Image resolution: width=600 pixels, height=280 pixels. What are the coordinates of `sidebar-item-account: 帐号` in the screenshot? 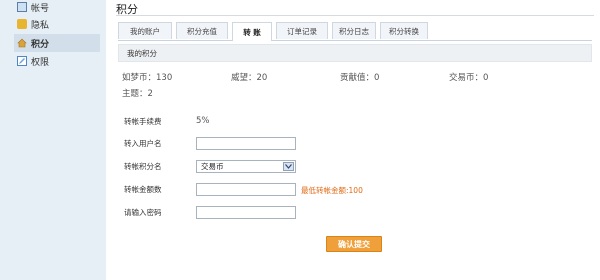 It's located at (33, 8).